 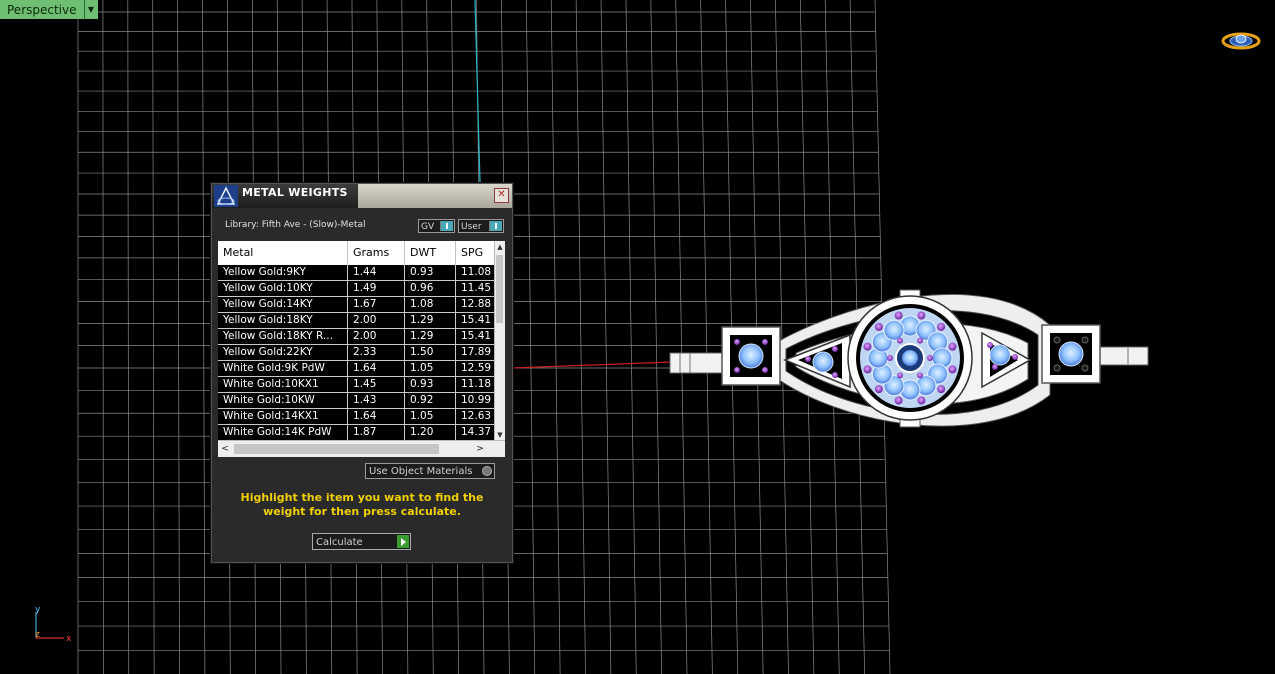 I want to click on header-dwt: DWT, so click(x=430, y=253).